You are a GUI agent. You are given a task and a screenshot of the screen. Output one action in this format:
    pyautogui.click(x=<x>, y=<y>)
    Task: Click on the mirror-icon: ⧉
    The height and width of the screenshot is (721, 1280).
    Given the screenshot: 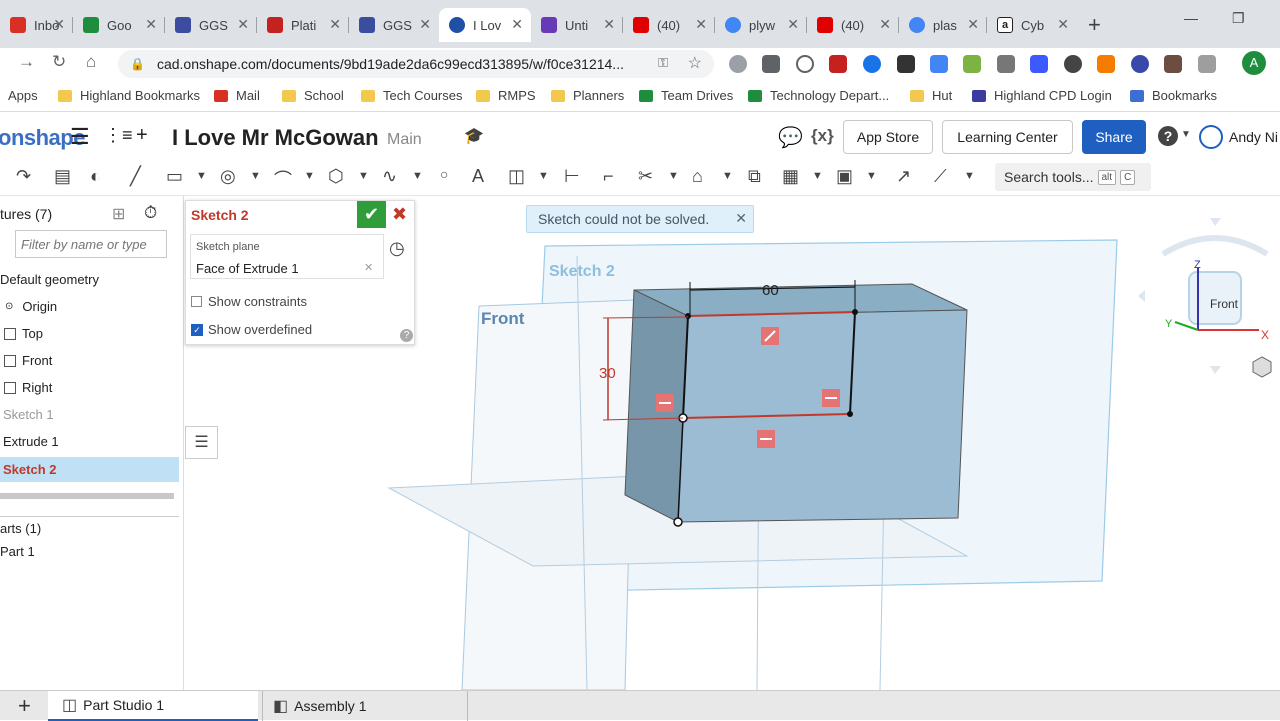 What is the action you would take?
    pyautogui.click(x=754, y=176)
    